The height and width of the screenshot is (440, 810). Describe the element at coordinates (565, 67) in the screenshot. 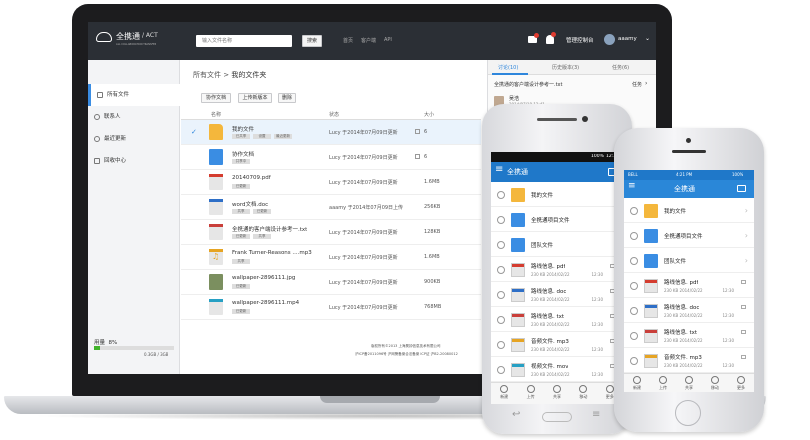

I see `tab-history: 历史版本(3)` at that location.